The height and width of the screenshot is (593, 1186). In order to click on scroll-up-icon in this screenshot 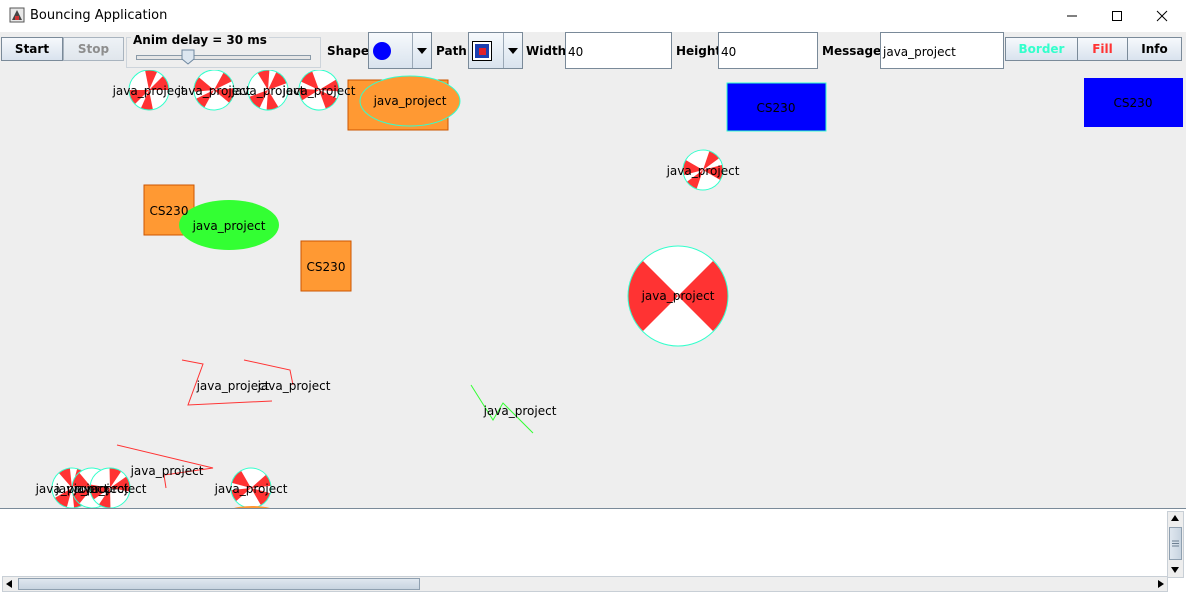, I will do `click(1175, 518)`.